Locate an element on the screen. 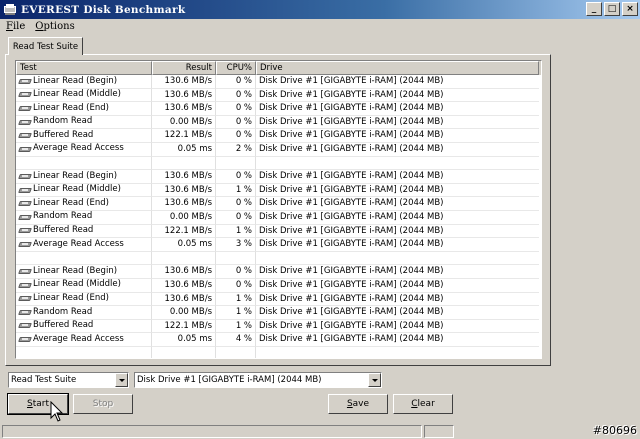 The height and width of the screenshot is (439, 640). maximize-button: □ is located at coordinates (612, 9).